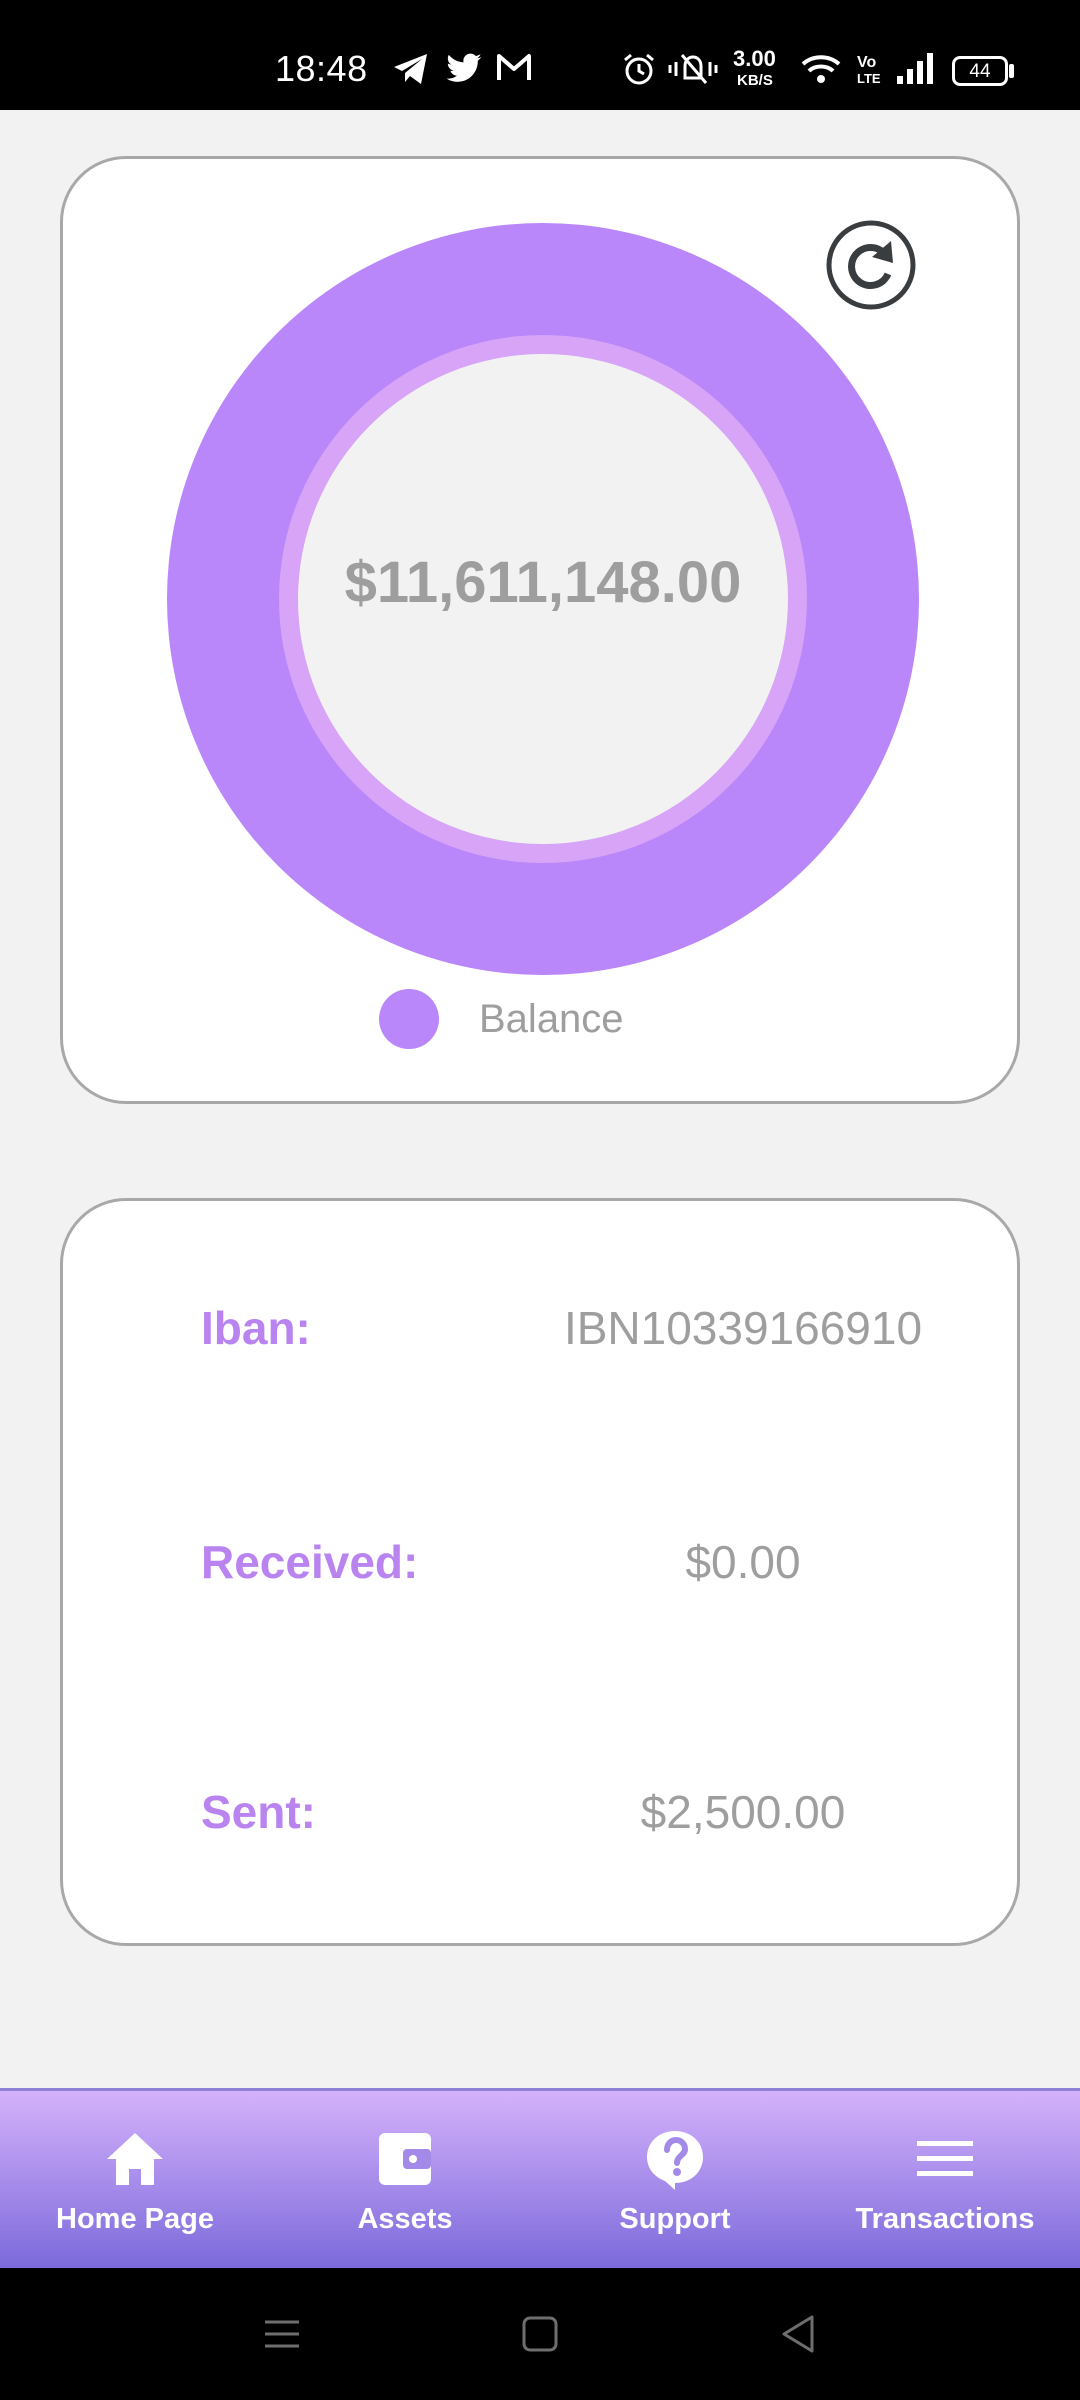 Image resolution: width=1080 pixels, height=2400 pixels. I want to click on mute-vibrate-icon, so click(693, 69).